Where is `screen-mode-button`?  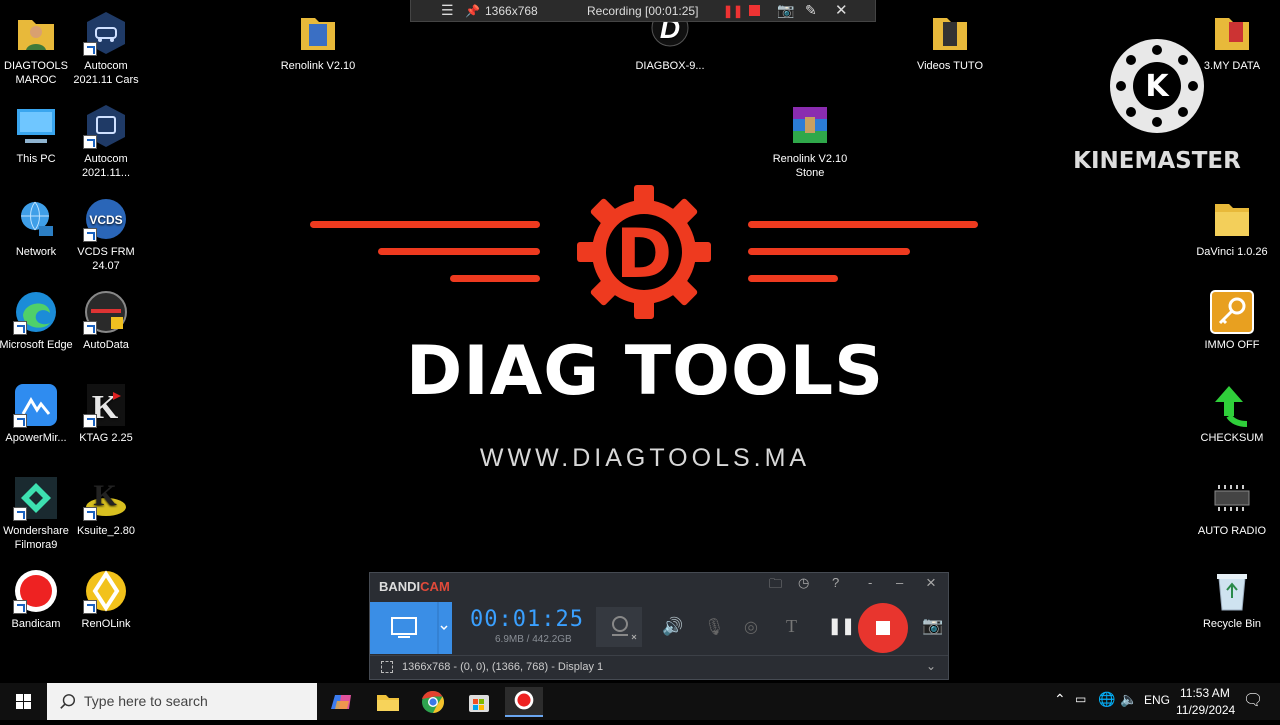
screen-mode-button is located at coordinates (411, 628).